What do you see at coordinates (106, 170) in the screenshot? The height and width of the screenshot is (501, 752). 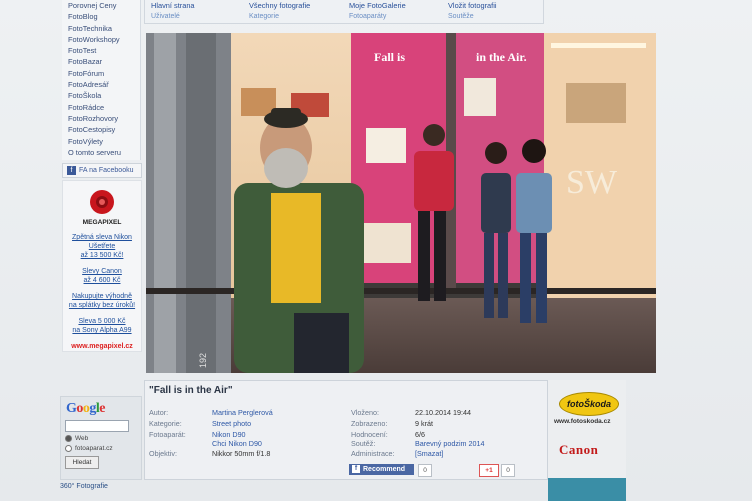 I see `facebook-label: FA na Facebooku` at bounding box center [106, 170].